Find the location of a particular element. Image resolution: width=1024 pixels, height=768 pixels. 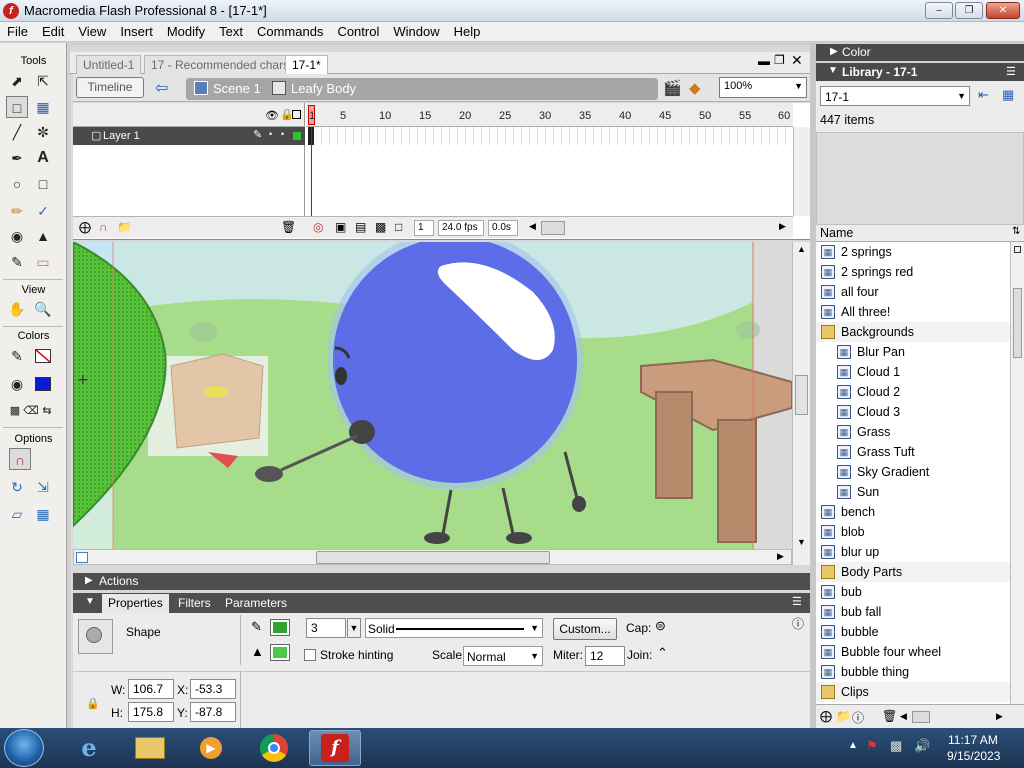

paint-bucket-tool-icon: ▲ is located at coordinates (43, 236).